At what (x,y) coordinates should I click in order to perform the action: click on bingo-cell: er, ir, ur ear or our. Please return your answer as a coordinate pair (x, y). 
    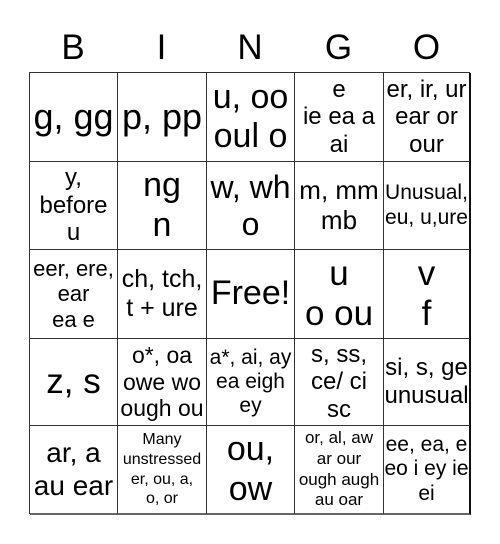
    Looking at the image, I should click on (427, 117).